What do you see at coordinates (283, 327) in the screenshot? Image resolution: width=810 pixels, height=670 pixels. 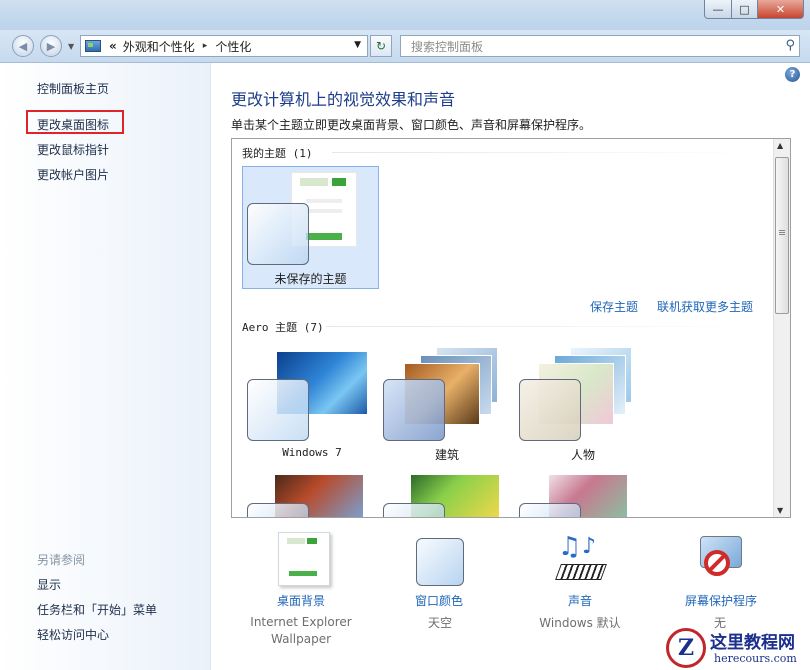 I see `aero-themes-header: Aero 主题 (7)` at bounding box center [283, 327].